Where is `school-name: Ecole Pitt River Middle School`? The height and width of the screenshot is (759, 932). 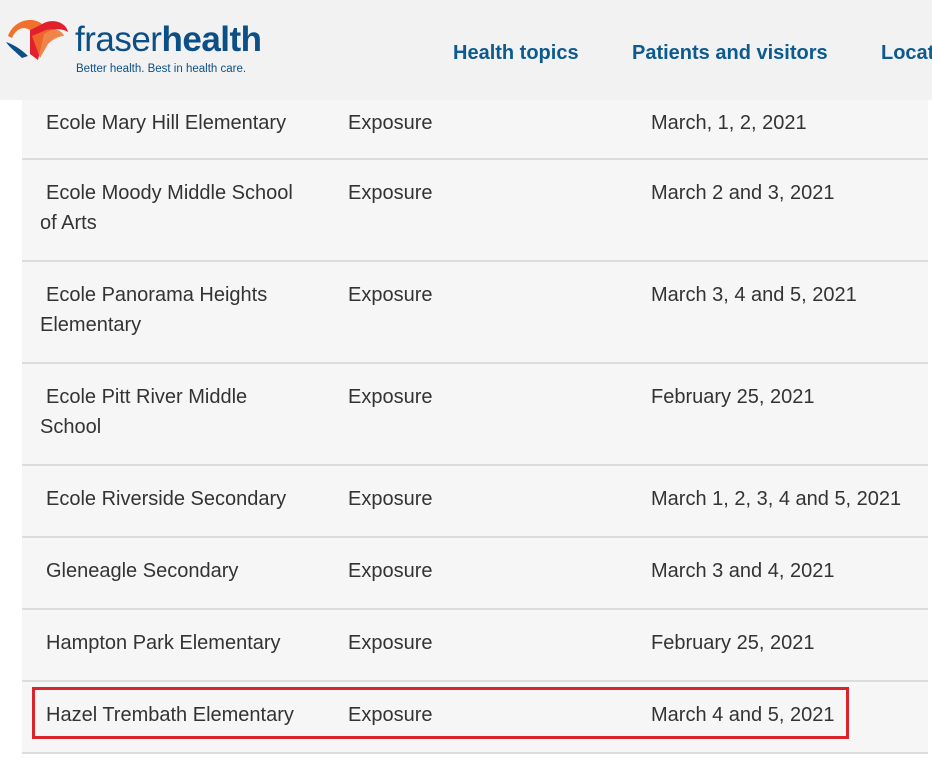 school-name: Ecole Pitt River Middle School is located at coordinates (144, 412).